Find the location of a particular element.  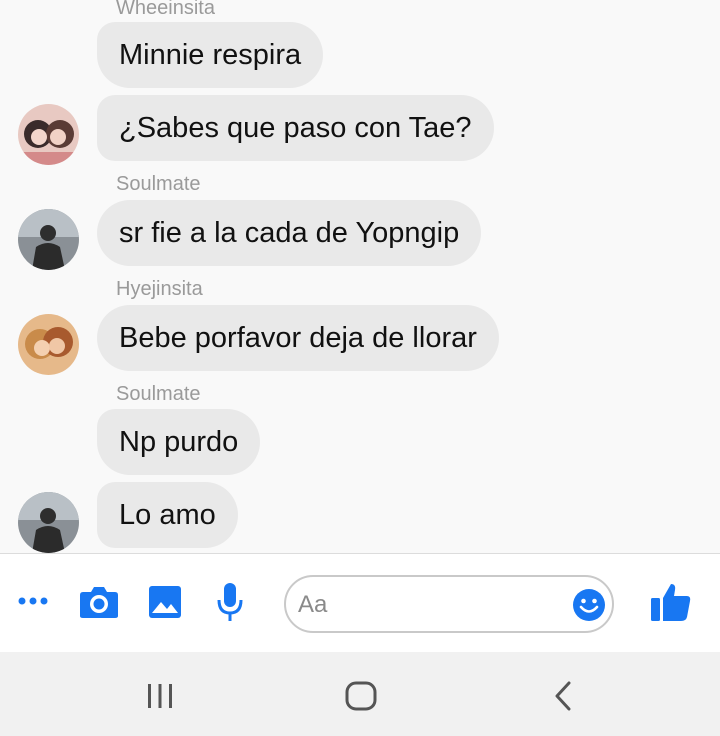

microphone-icon is located at coordinates (230, 602).